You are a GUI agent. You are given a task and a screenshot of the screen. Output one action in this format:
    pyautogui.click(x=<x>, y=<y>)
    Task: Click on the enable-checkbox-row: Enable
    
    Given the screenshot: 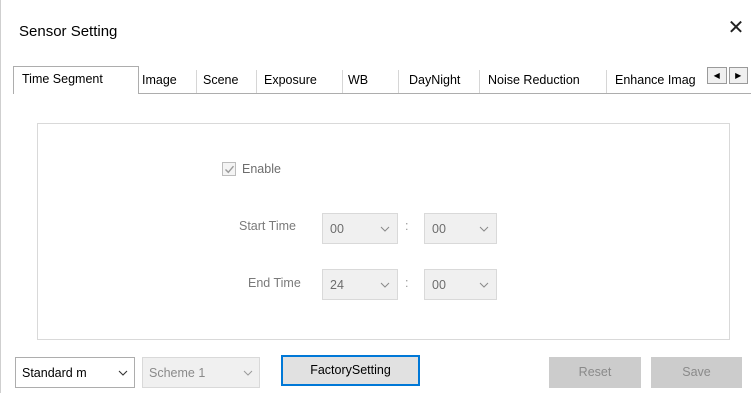 What is the action you would take?
    pyautogui.click(x=251, y=169)
    